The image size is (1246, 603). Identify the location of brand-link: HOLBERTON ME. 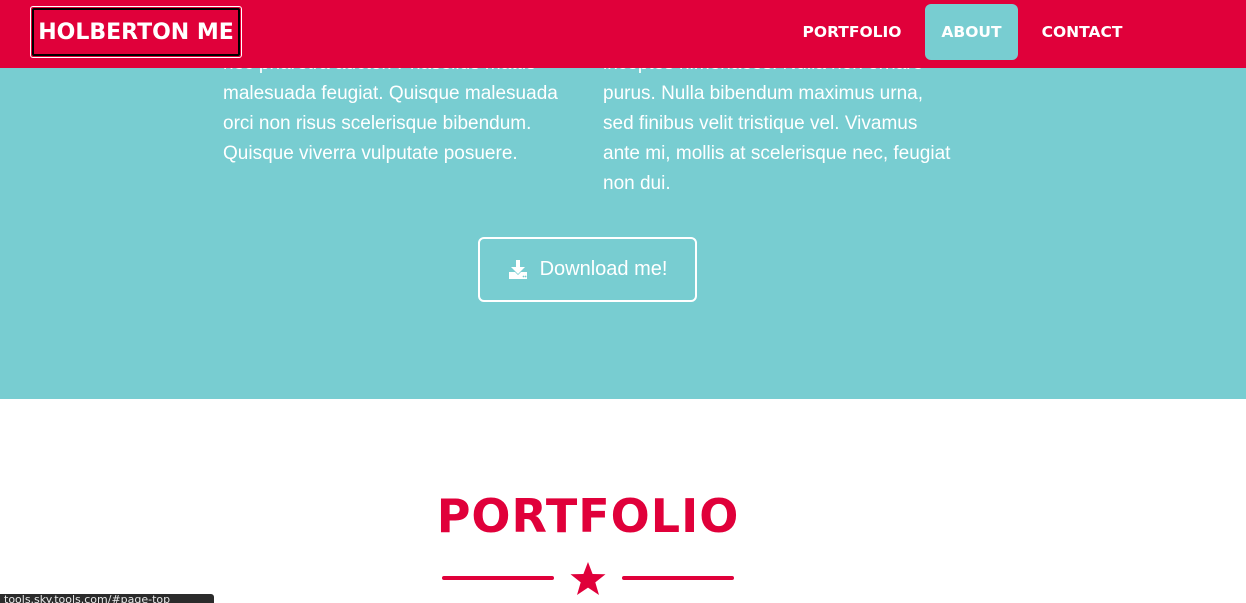
(136, 32).